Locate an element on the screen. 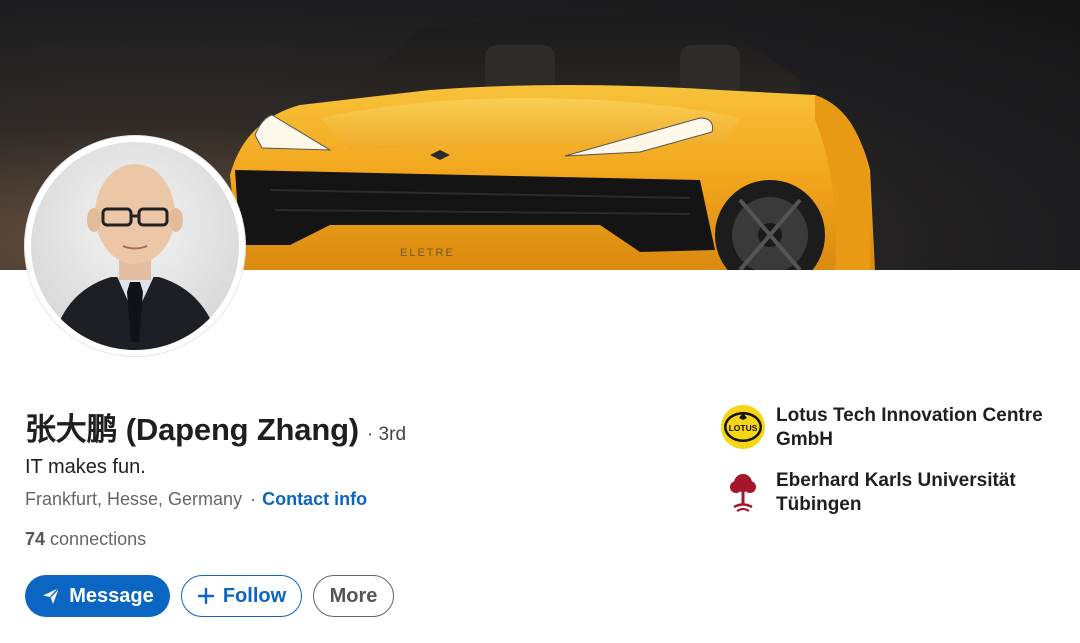  follow-button: Follow is located at coordinates (241, 596).